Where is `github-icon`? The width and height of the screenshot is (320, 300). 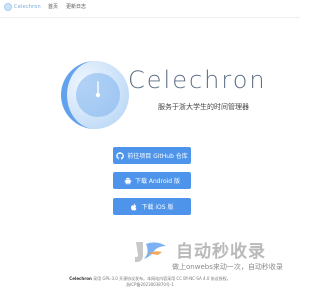
github-icon is located at coordinates (120, 155).